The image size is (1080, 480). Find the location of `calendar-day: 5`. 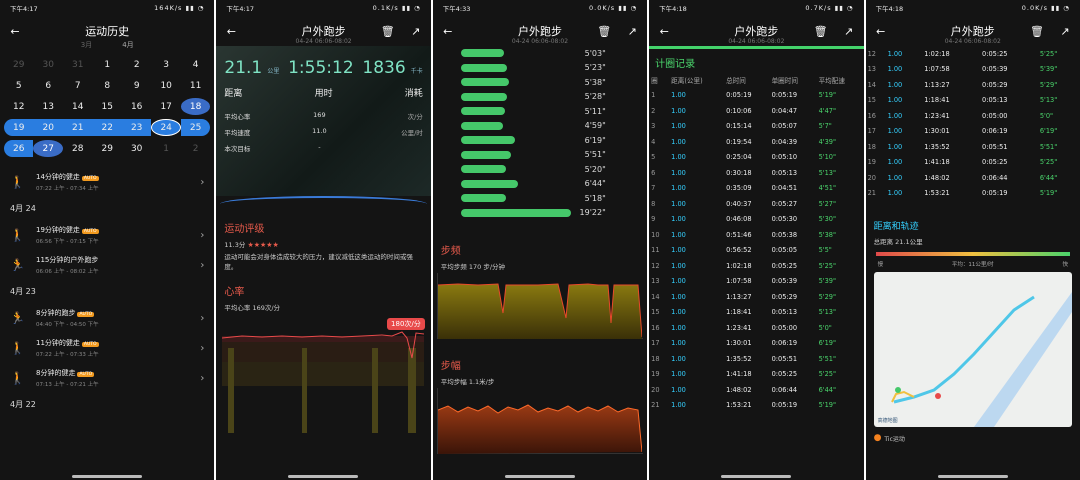

calendar-day: 5 is located at coordinates (18, 85).